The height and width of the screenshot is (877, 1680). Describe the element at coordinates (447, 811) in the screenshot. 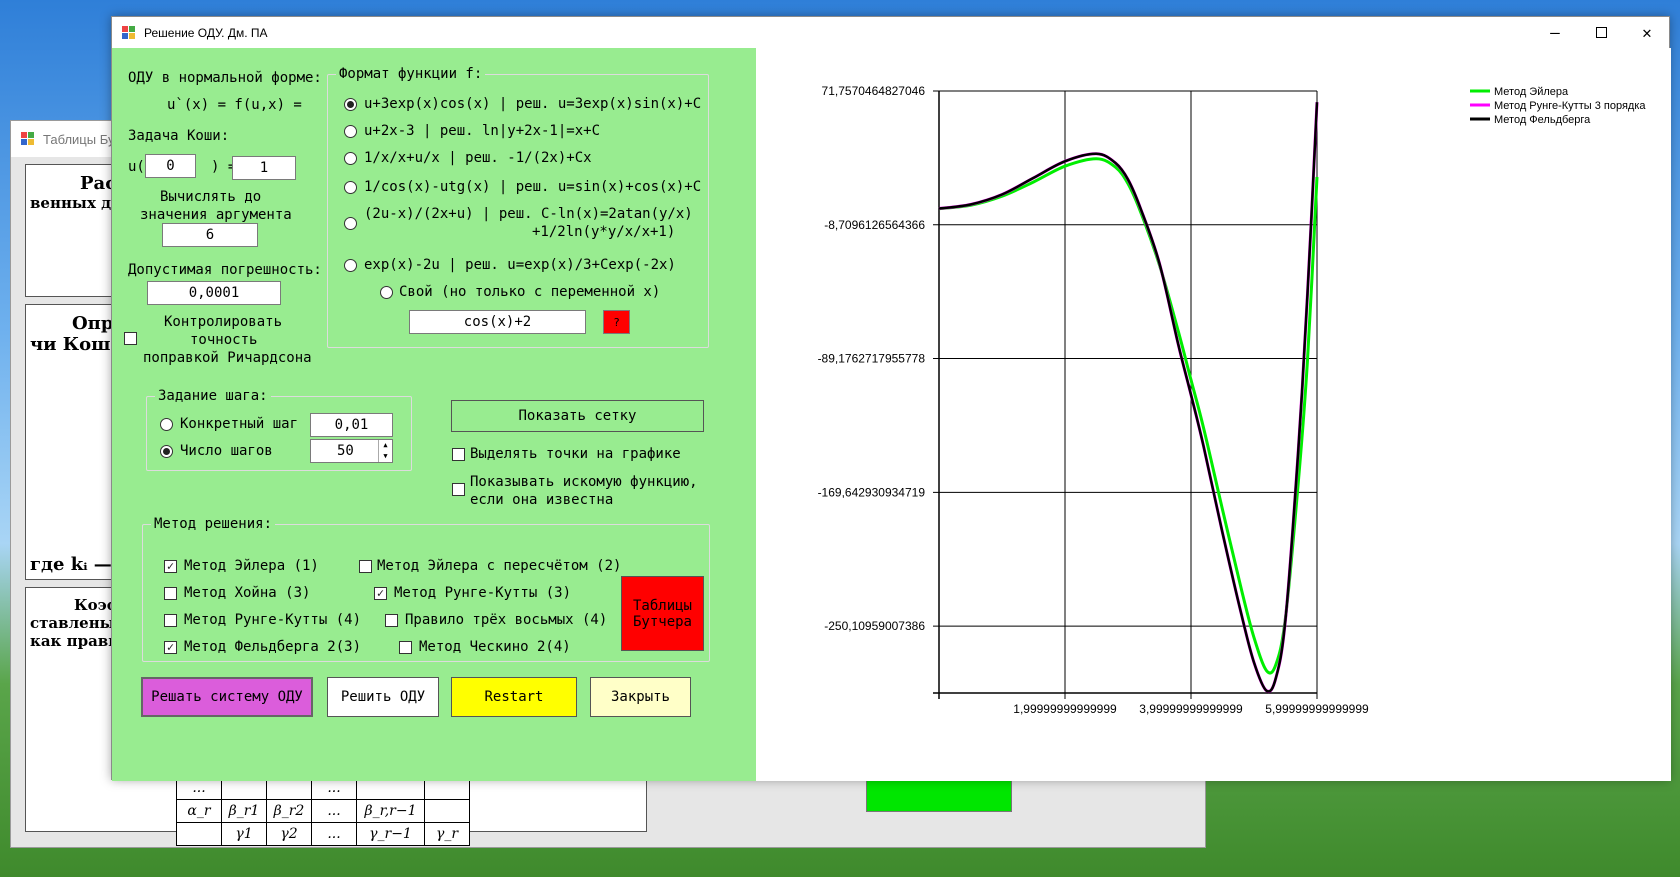

I see `table-cell` at that location.